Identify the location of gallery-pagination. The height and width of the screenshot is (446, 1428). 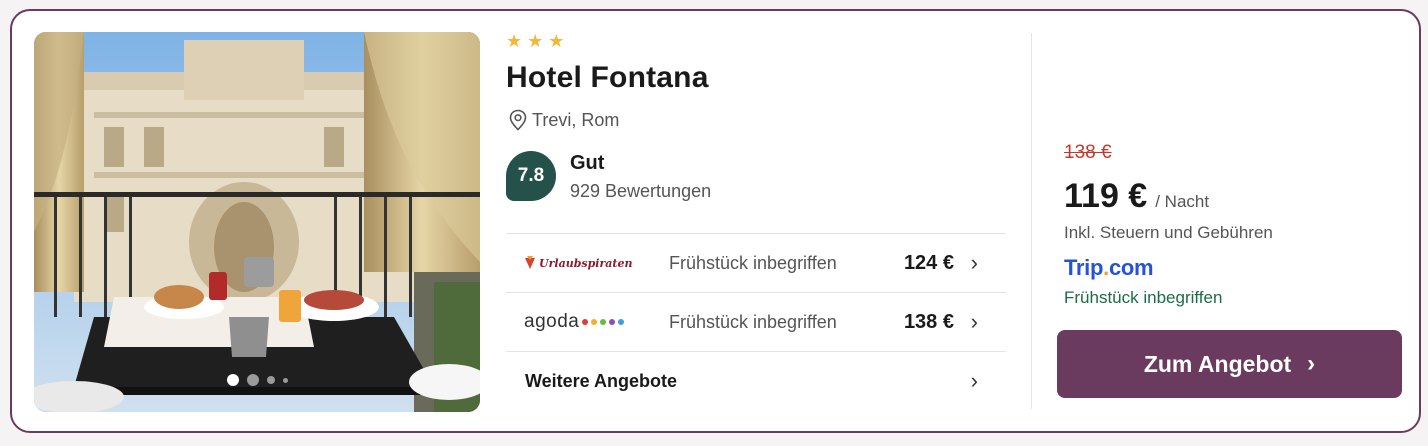
(257, 380).